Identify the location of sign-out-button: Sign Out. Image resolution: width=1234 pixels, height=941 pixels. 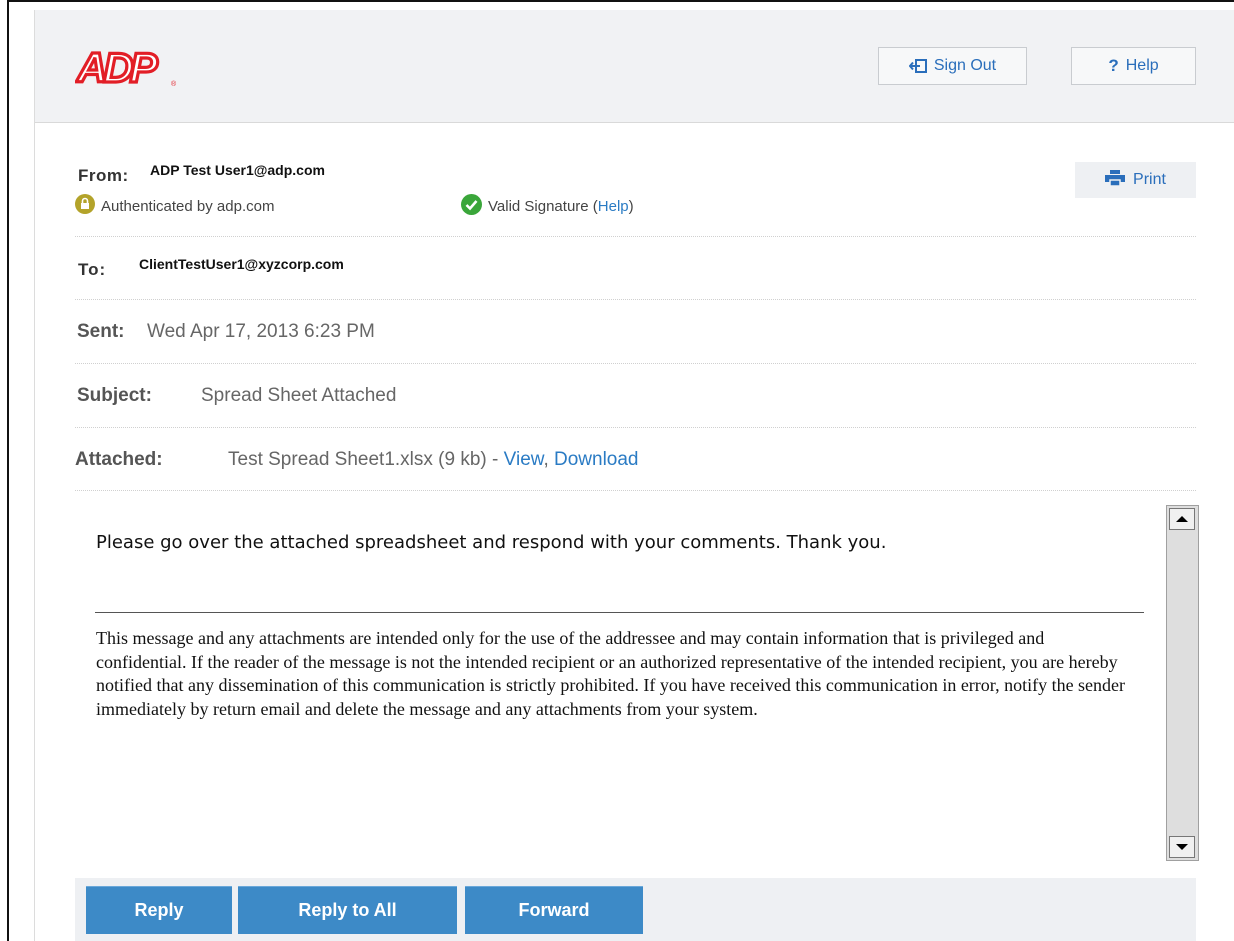
(952, 66).